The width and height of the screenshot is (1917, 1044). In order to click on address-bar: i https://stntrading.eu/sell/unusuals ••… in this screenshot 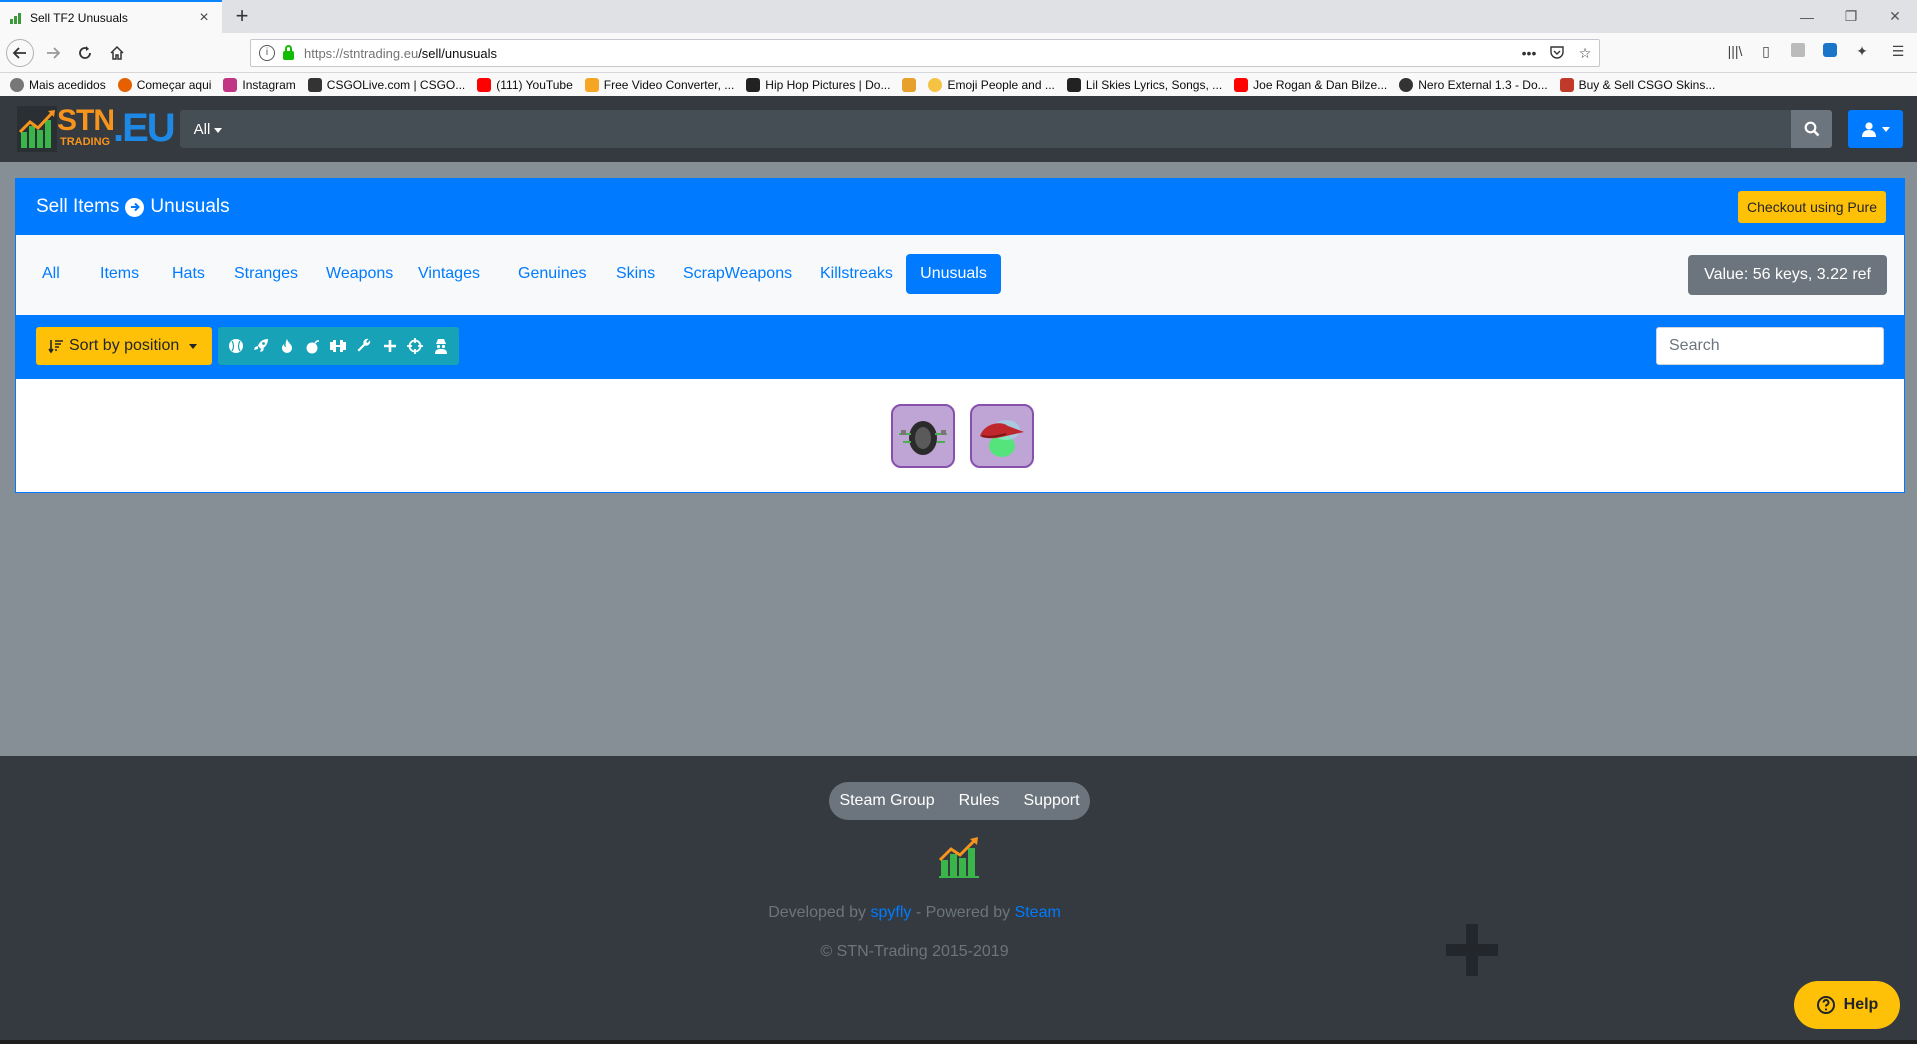, I will do `click(925, 53)`.